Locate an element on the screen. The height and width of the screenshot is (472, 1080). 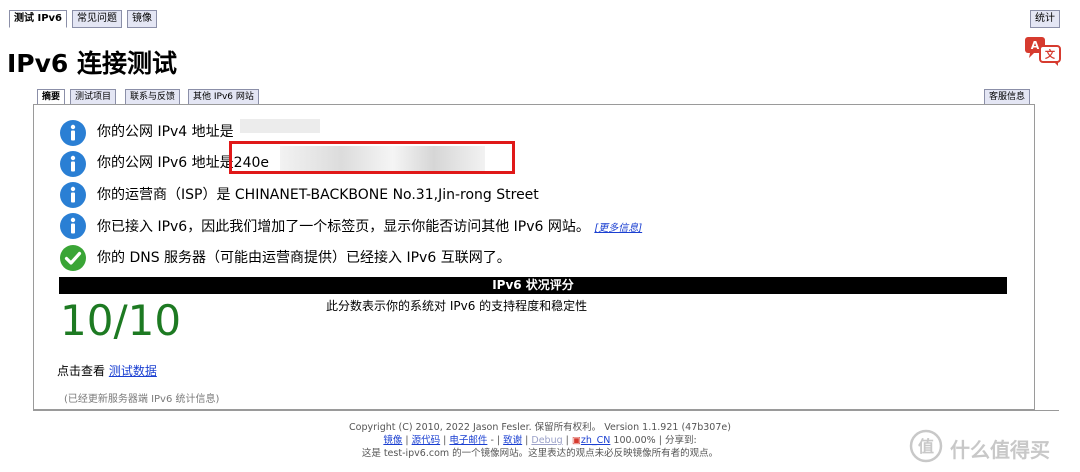
highlight-box is located at coordinates (372, 157).